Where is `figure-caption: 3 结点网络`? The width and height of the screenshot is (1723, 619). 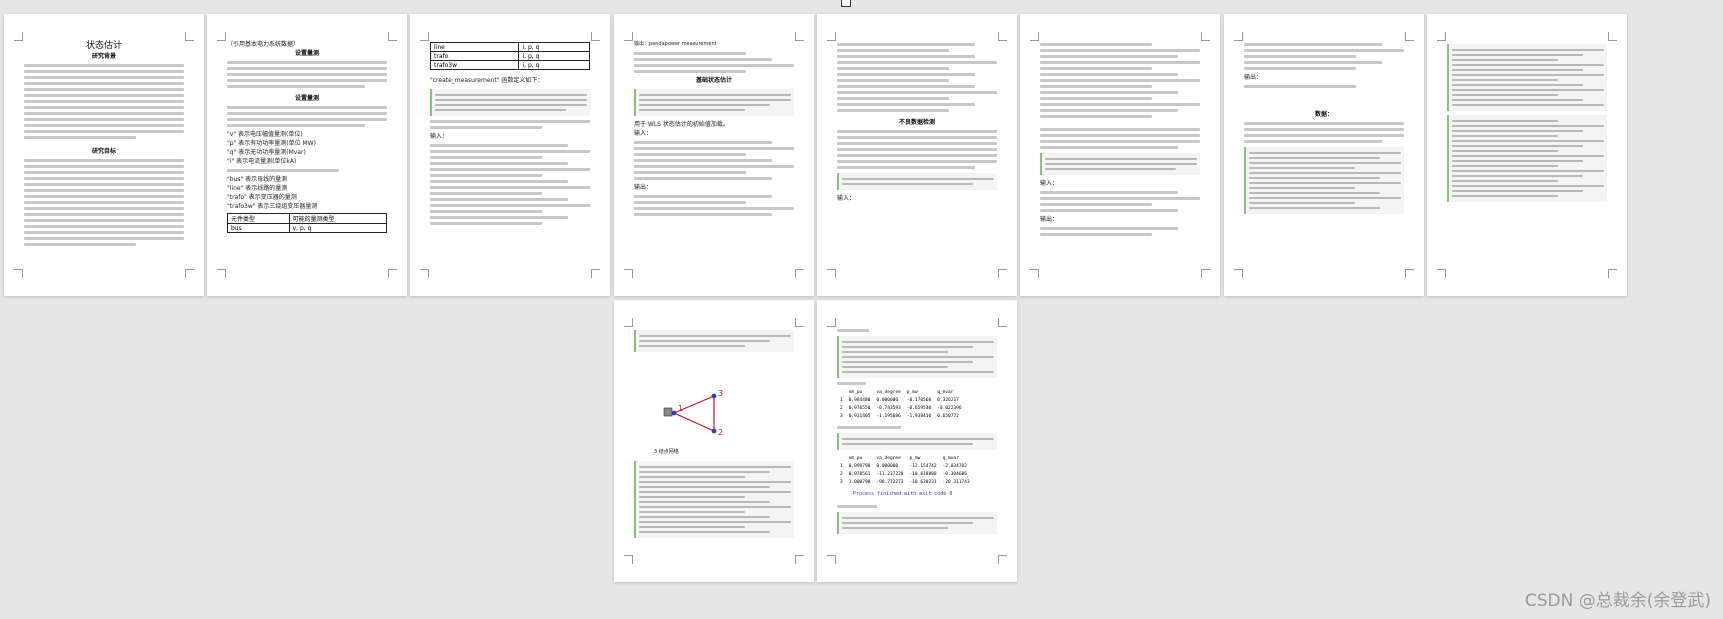
figure-caption: 3 结点网络 is located at coordinates (666, 452).